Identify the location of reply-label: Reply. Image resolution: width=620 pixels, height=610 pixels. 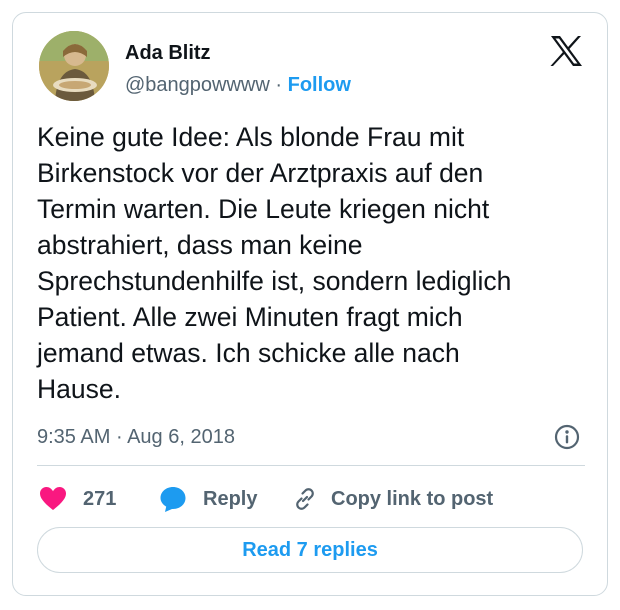
(230, 498).